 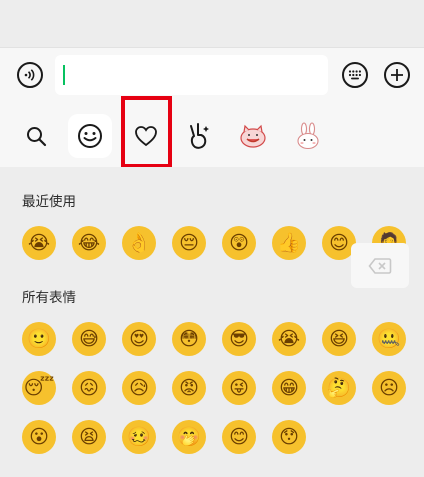 I want to click on recent-section-title: 最近使用, so click(x=49, y=202).